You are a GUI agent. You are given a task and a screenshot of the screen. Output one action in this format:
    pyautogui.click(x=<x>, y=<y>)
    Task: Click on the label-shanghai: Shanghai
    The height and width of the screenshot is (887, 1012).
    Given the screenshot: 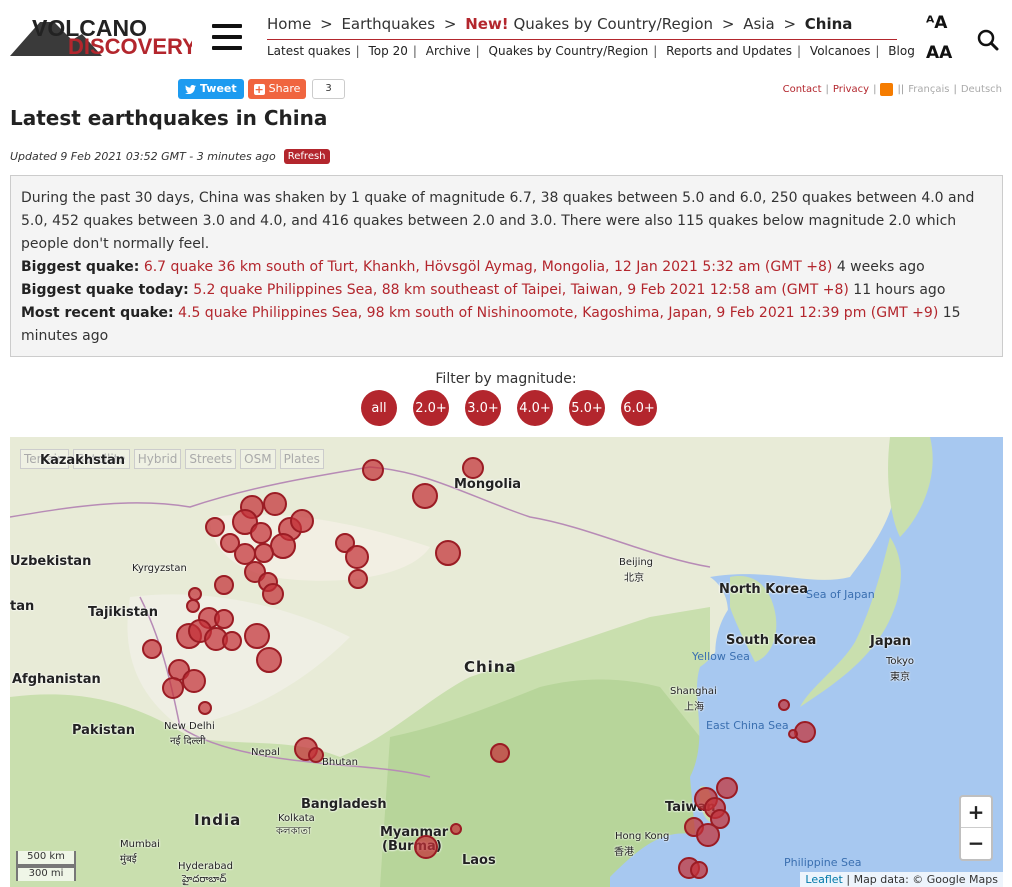 What is the action you would take?
    pyautogui.click(x=693, y=691)
    